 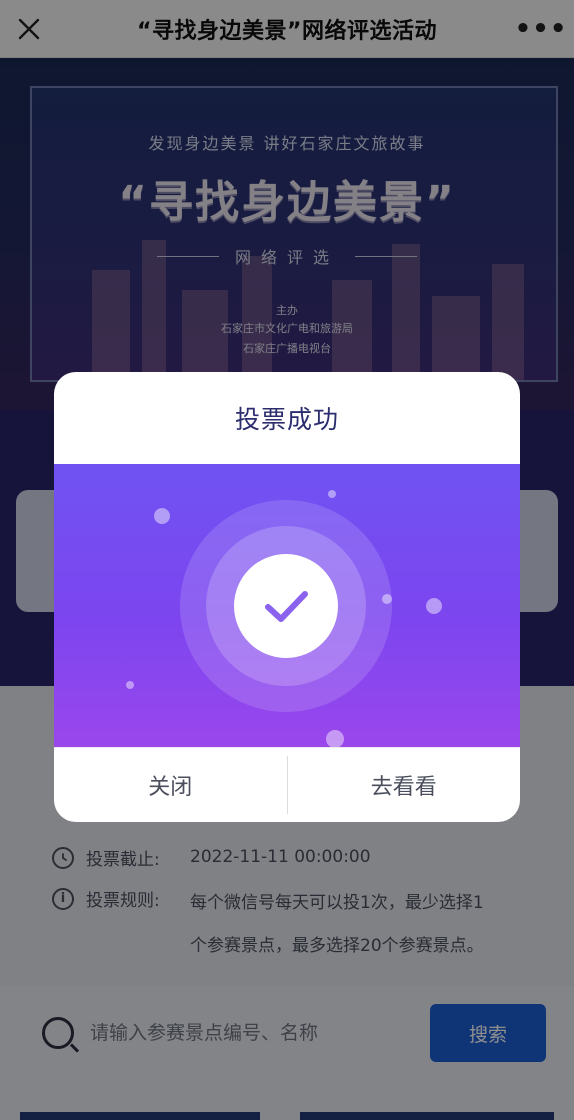 I want to click on dialog-title: 投票成功, so click(x=286, y=419).